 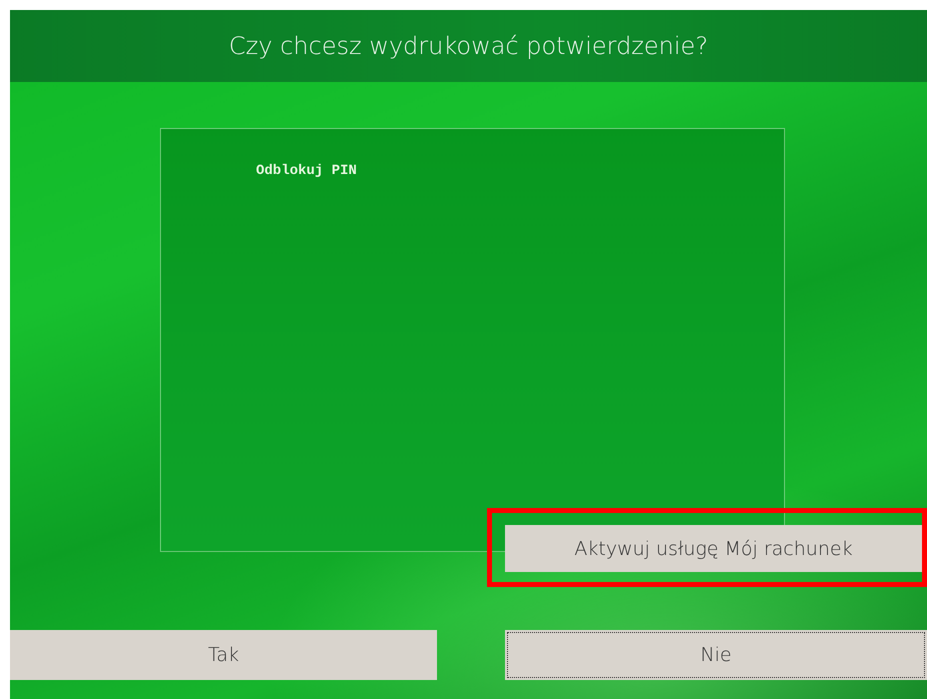 What do you see at coordinates (223, 655) in the screenshot?
I see `answer-button: Tak` at bounding box center [223, 655].